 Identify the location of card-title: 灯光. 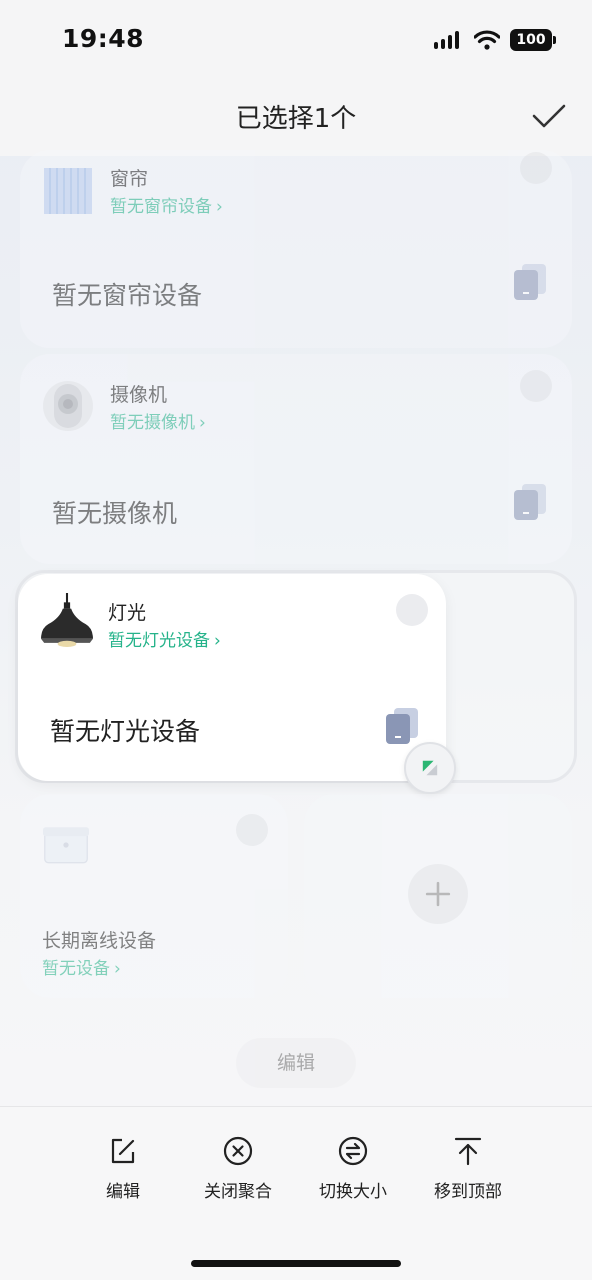
(127, 613).